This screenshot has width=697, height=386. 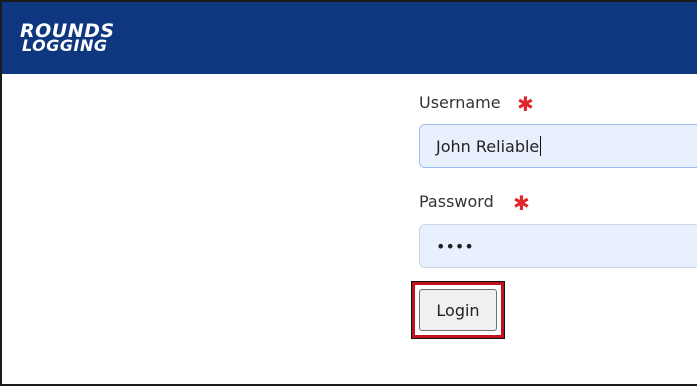 I want to click on username-label: Username, so click(x=460, y=102).